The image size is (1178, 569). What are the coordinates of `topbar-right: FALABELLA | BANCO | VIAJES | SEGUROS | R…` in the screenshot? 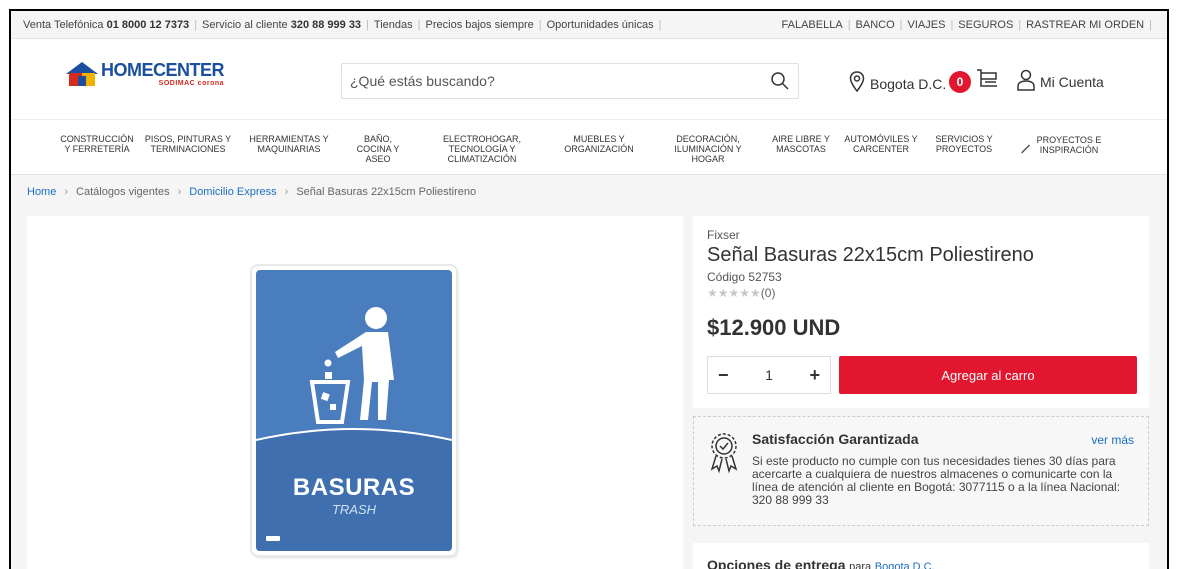 It's located at (966, 24).